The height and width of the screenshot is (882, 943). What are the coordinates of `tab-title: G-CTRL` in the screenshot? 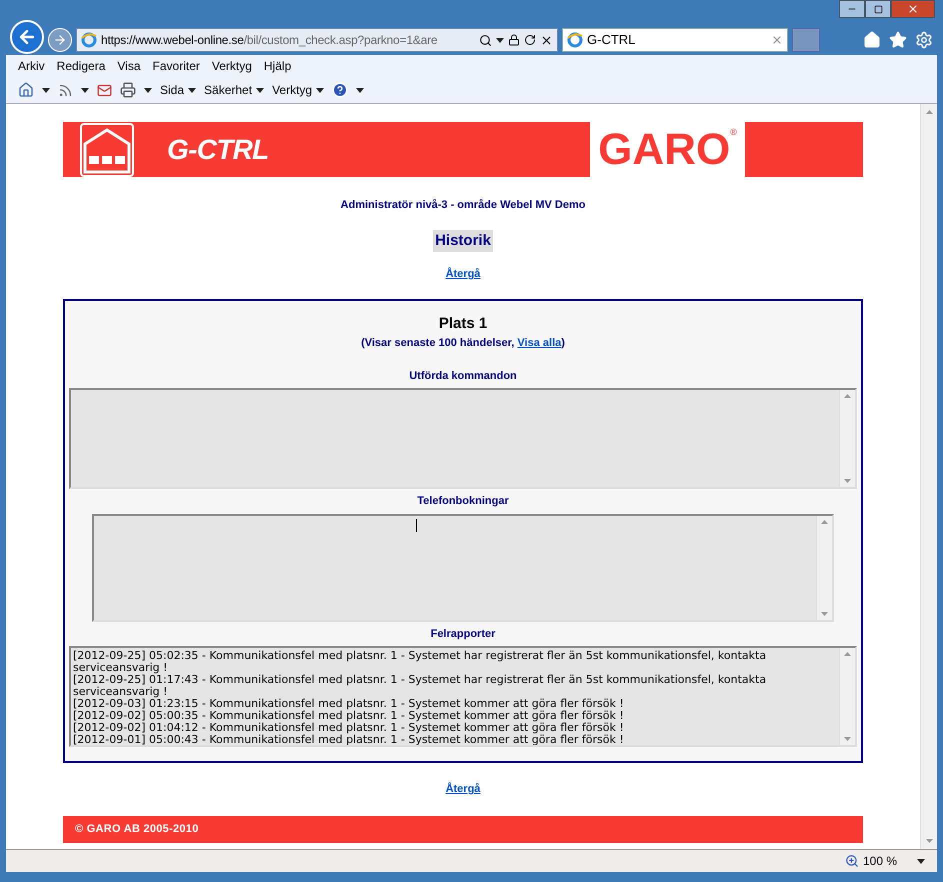 It's located at (611, 40).